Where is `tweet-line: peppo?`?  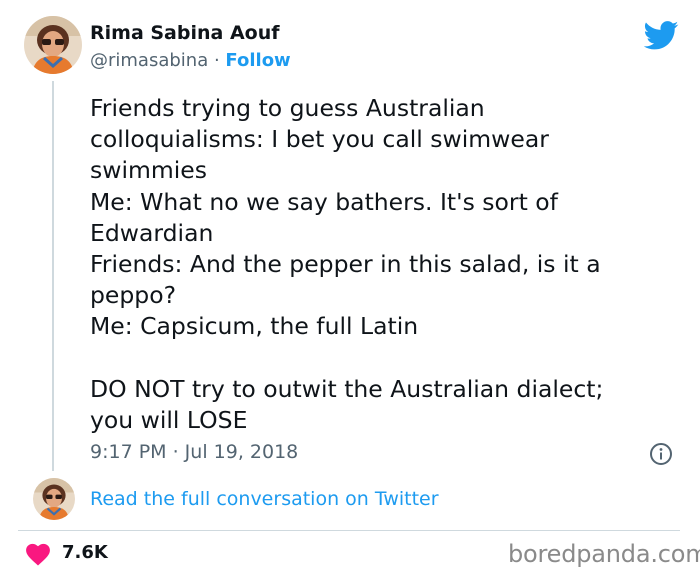 tweet-line: peppo? is located at coordinates (133, 295).